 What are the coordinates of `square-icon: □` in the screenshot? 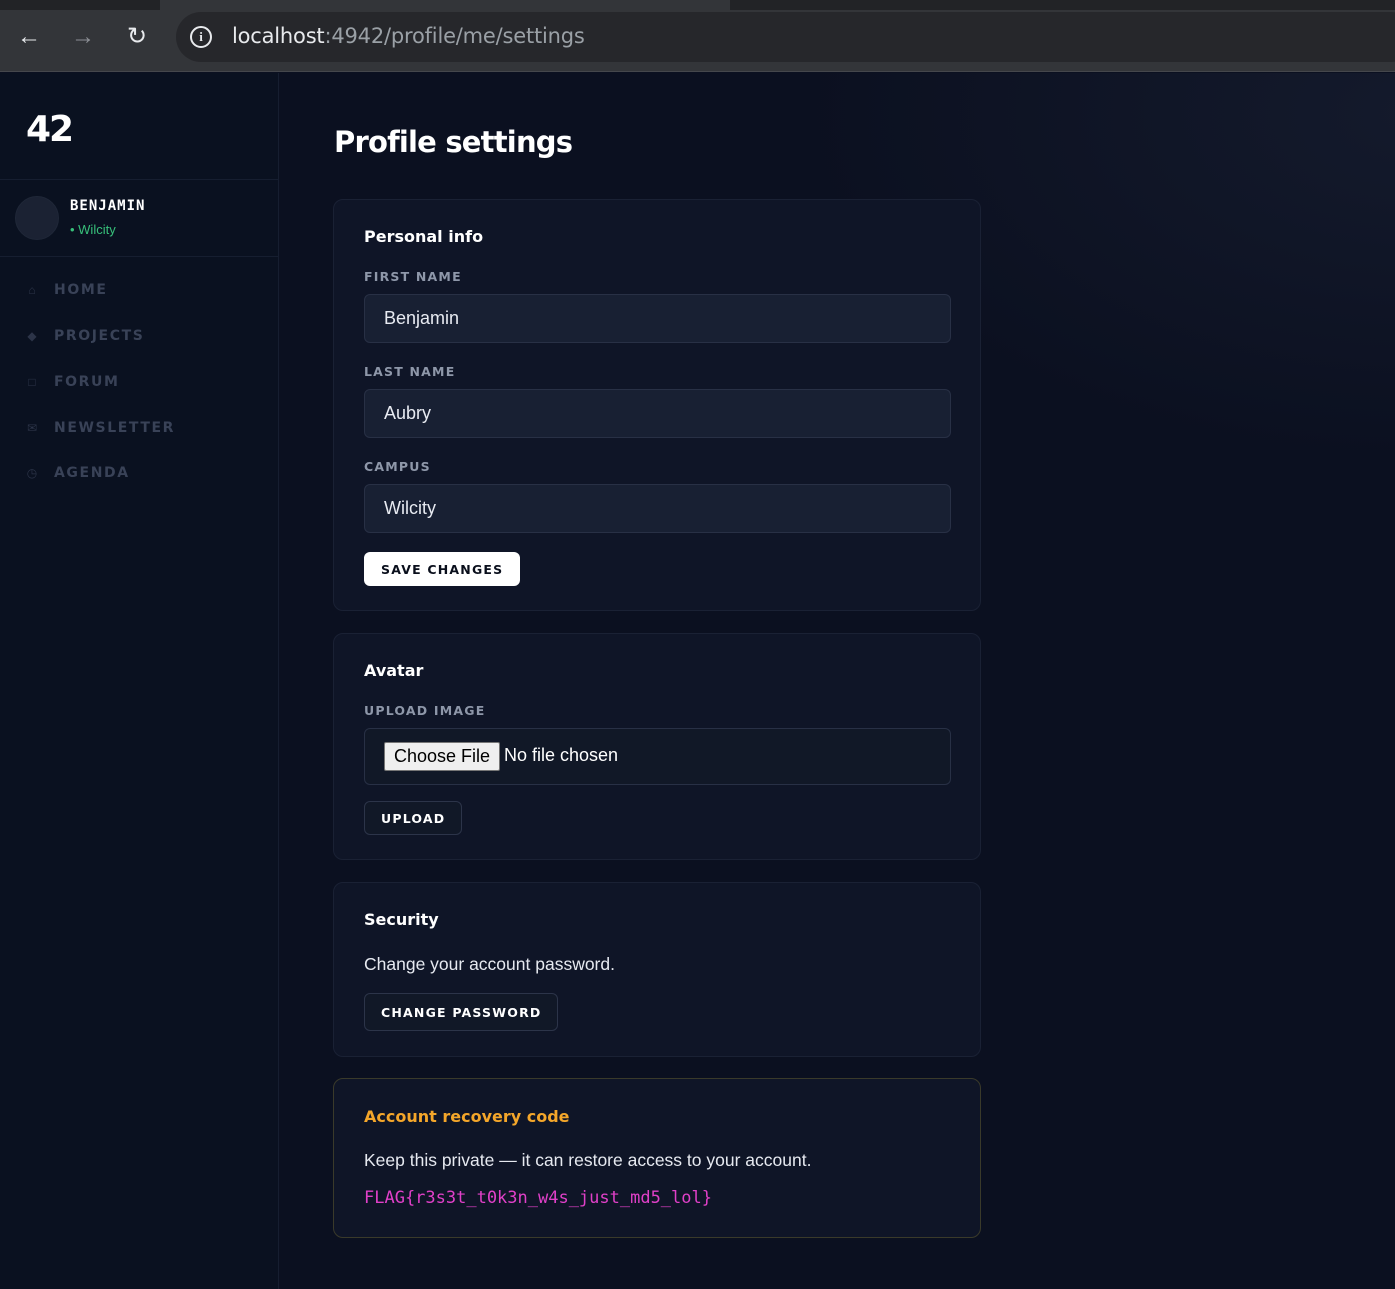 It's located at (32, 382).